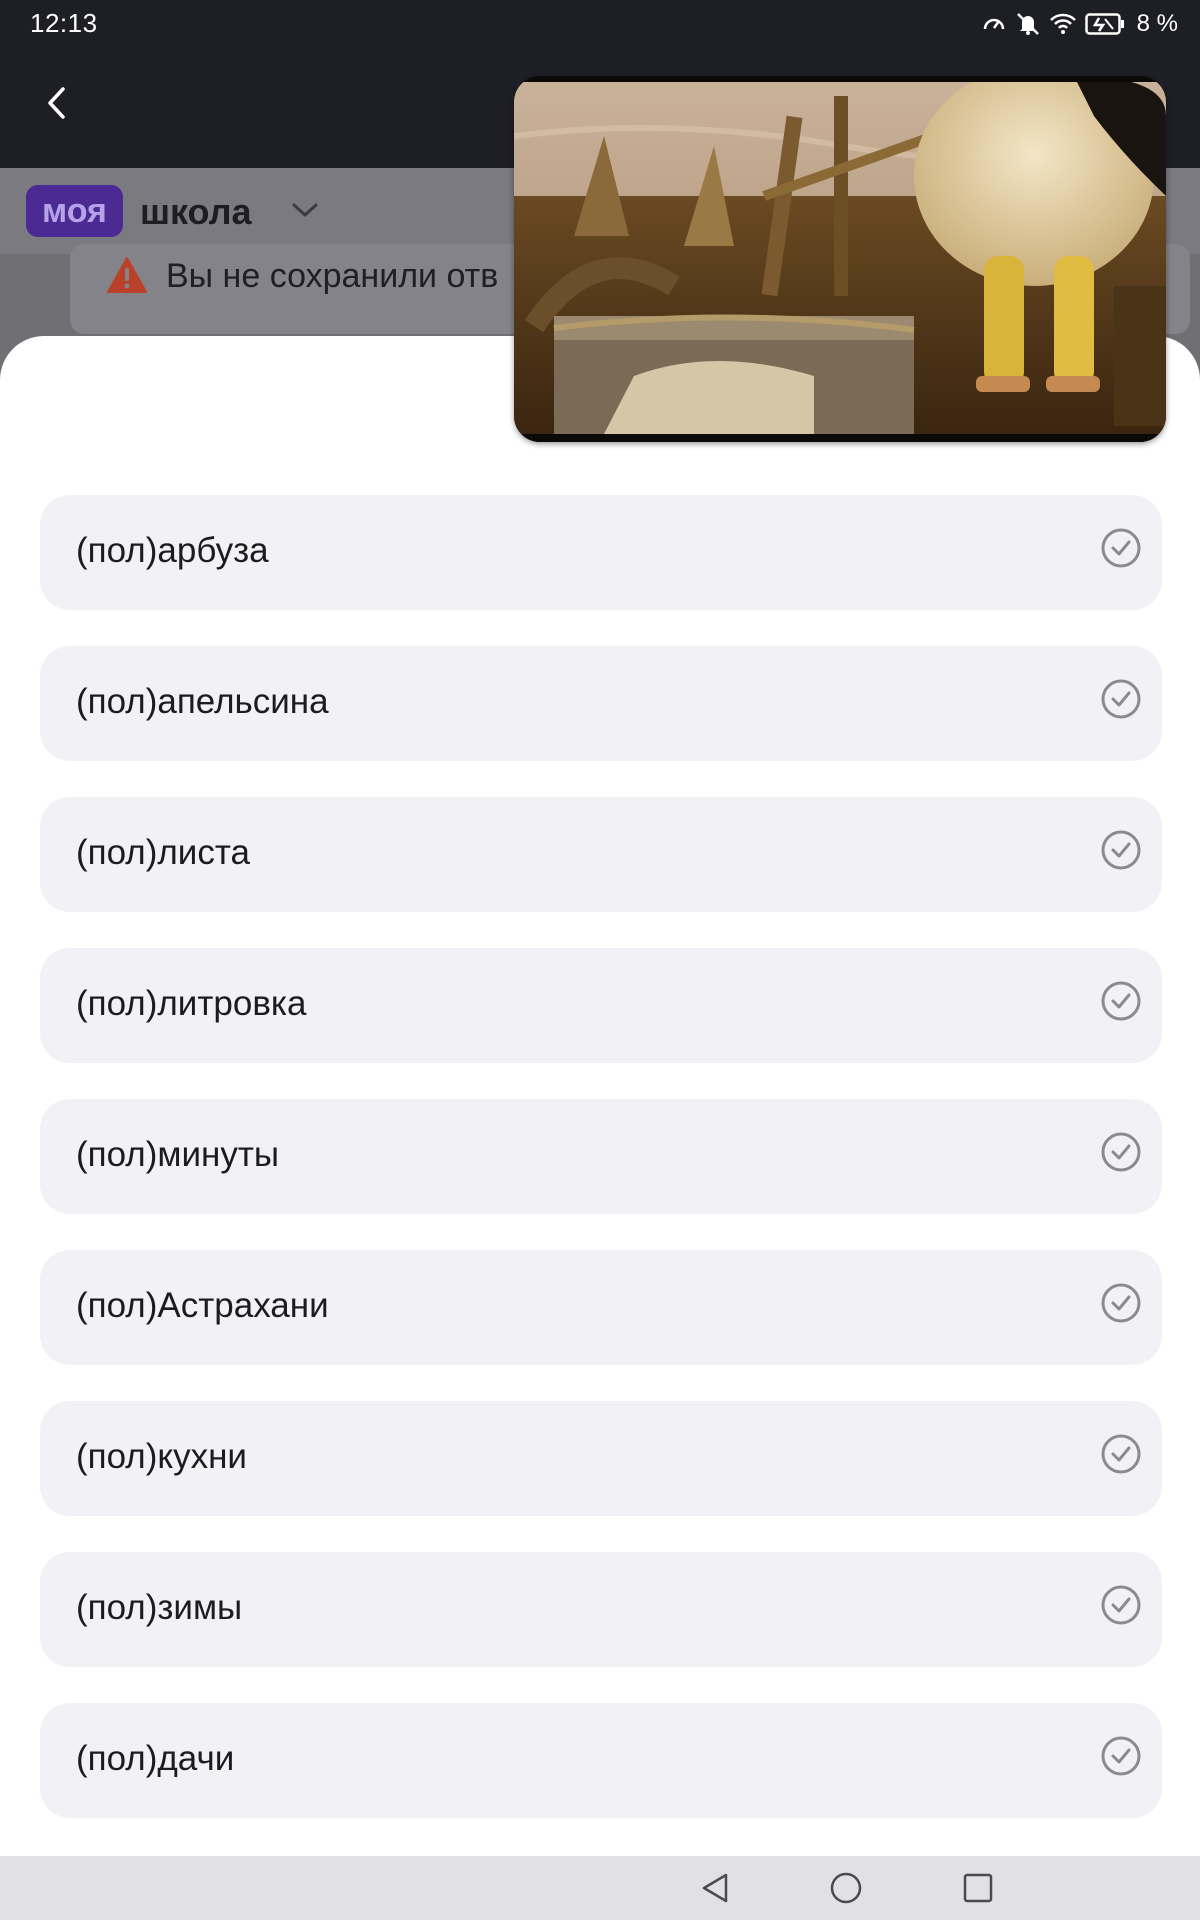 The image size is (1200, 1920). What do you see at coordinates (202, 1305) in the screenshot?
I see `option-label: (пол)Астрахани` at bounding box center [202, 1305].